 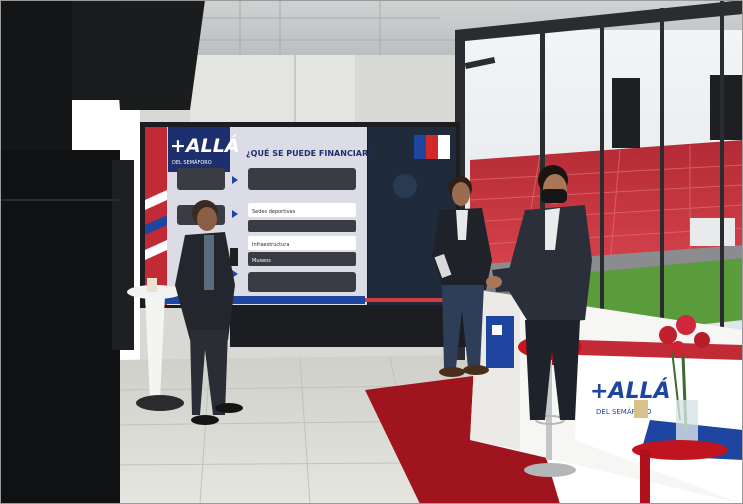 I want to click on screen-logo-subtext: DEL SEMÁFORO, so click(x=192, y=162).